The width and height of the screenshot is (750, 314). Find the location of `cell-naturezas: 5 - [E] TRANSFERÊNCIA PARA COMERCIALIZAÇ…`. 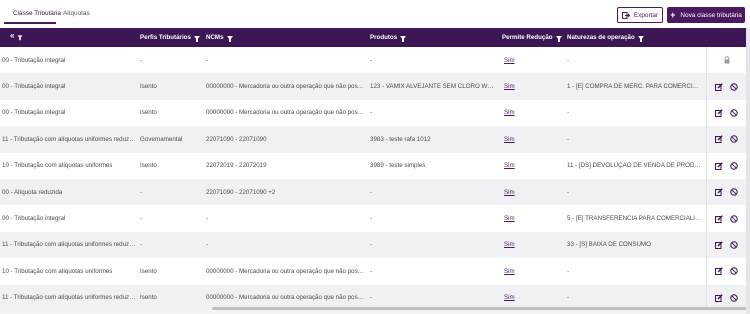

cell-naturezas: 5 - [E] TRANSFERÊNCIA PARA COMERCIALIZAÇ… is located at coordinates (635, 218).